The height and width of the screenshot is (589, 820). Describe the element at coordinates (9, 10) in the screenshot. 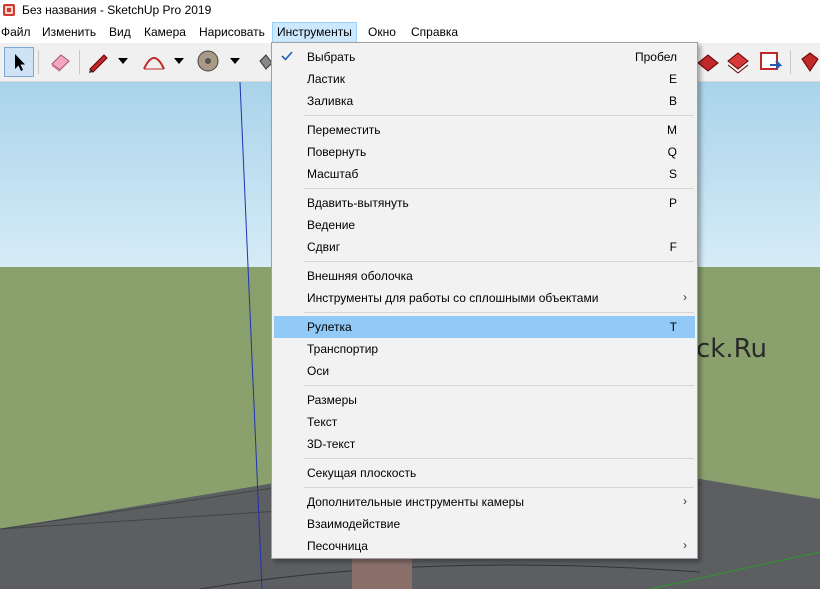

I see `sketchup-logo-icon` at that location.